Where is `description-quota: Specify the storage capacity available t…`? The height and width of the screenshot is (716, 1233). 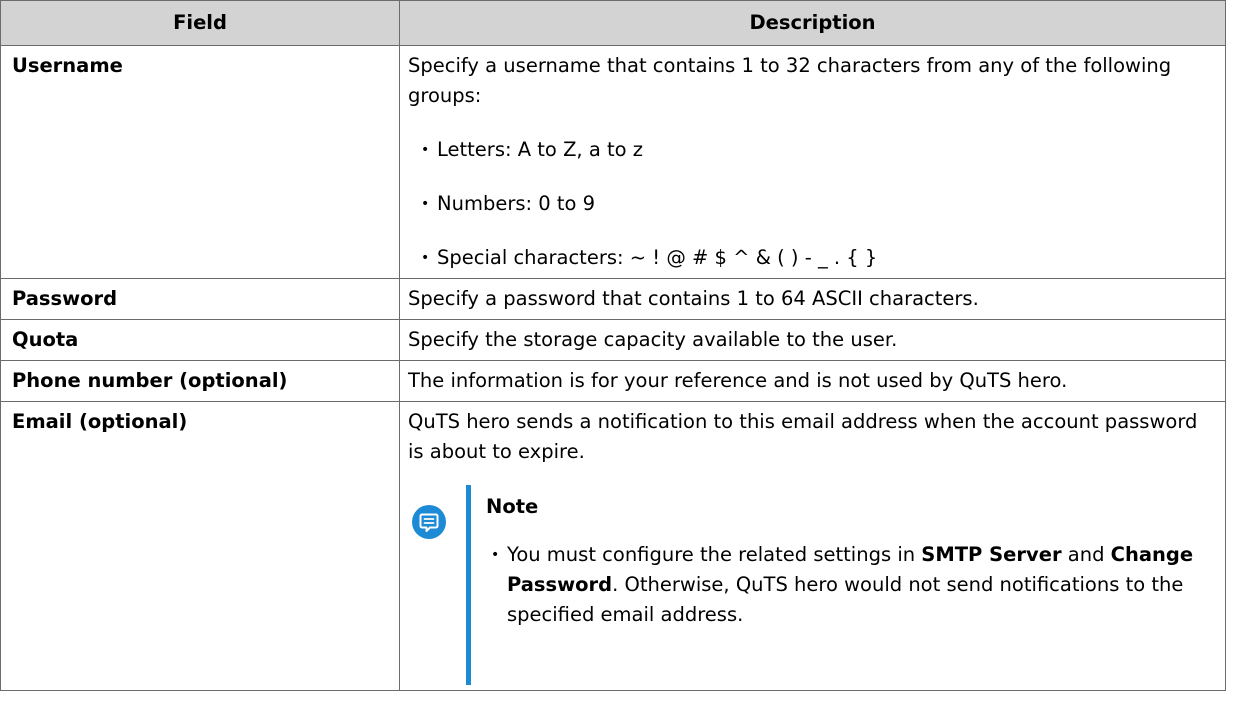 description-quota: Specify the storage capacity available t… is located at coordinates (812, 340).